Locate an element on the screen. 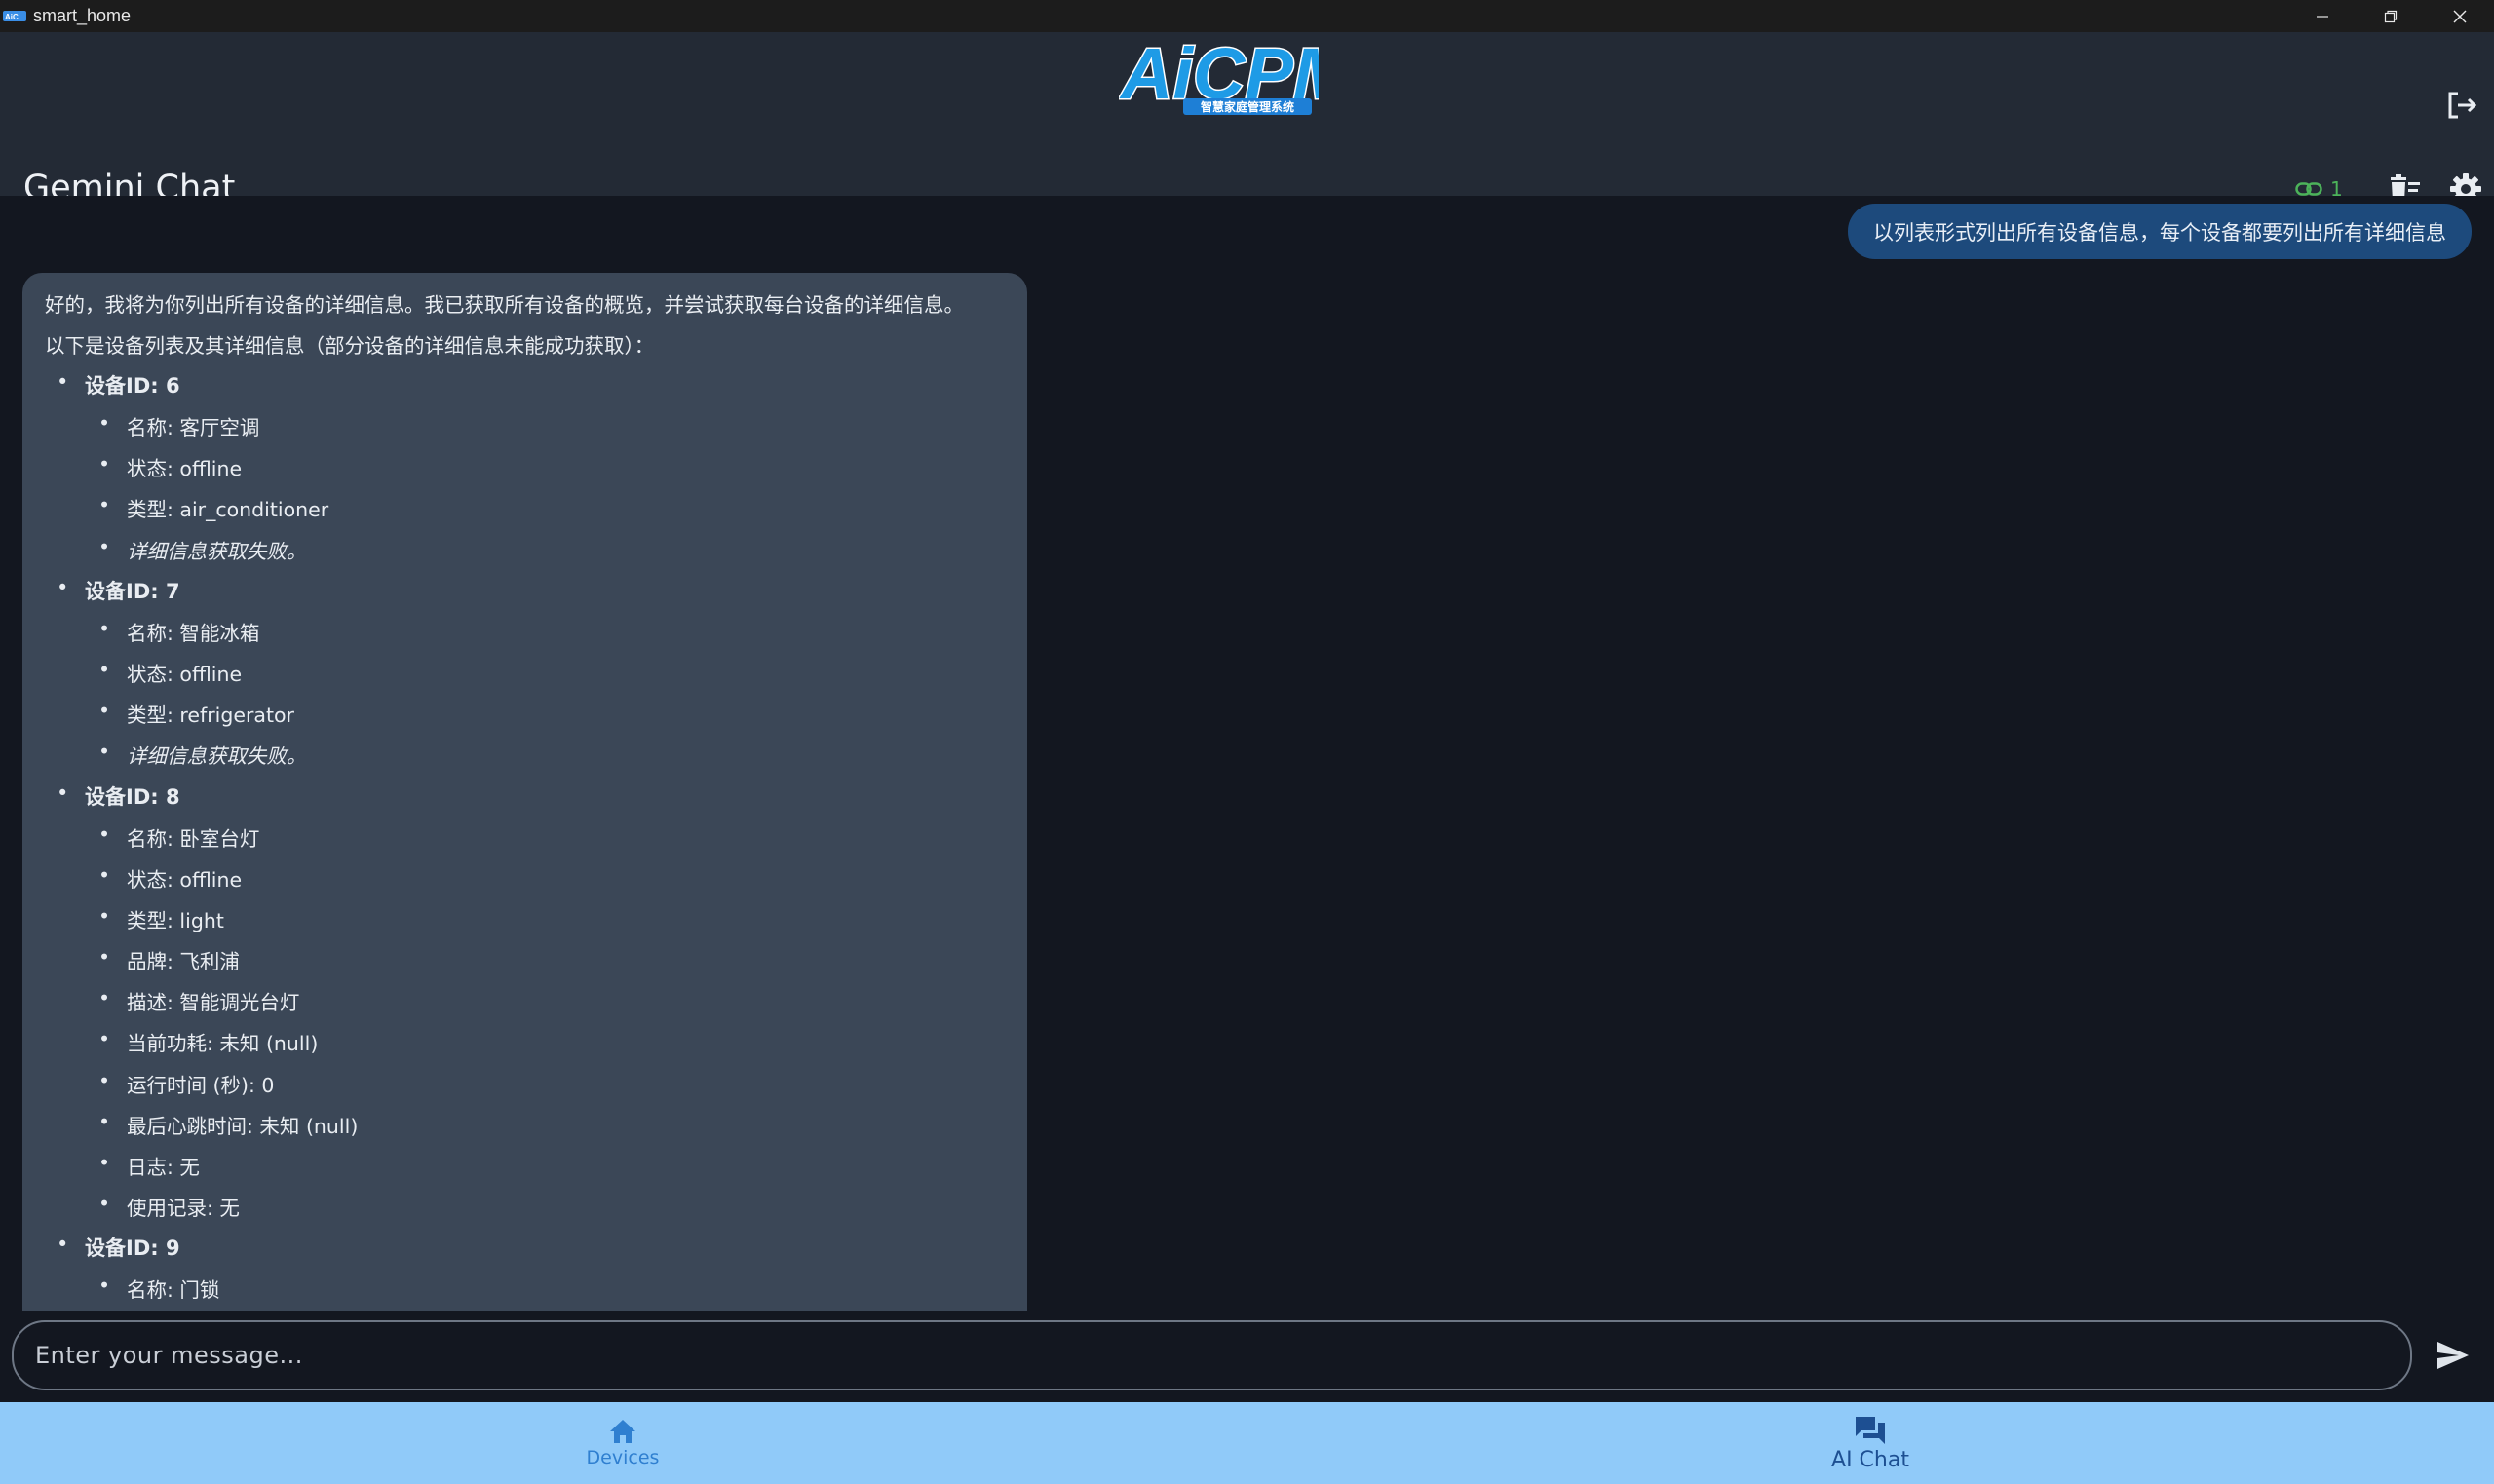 This screenshot has width=2494, height=1484. device-detail-item: 类型: refrigerator is located at coordinates (196, 714).